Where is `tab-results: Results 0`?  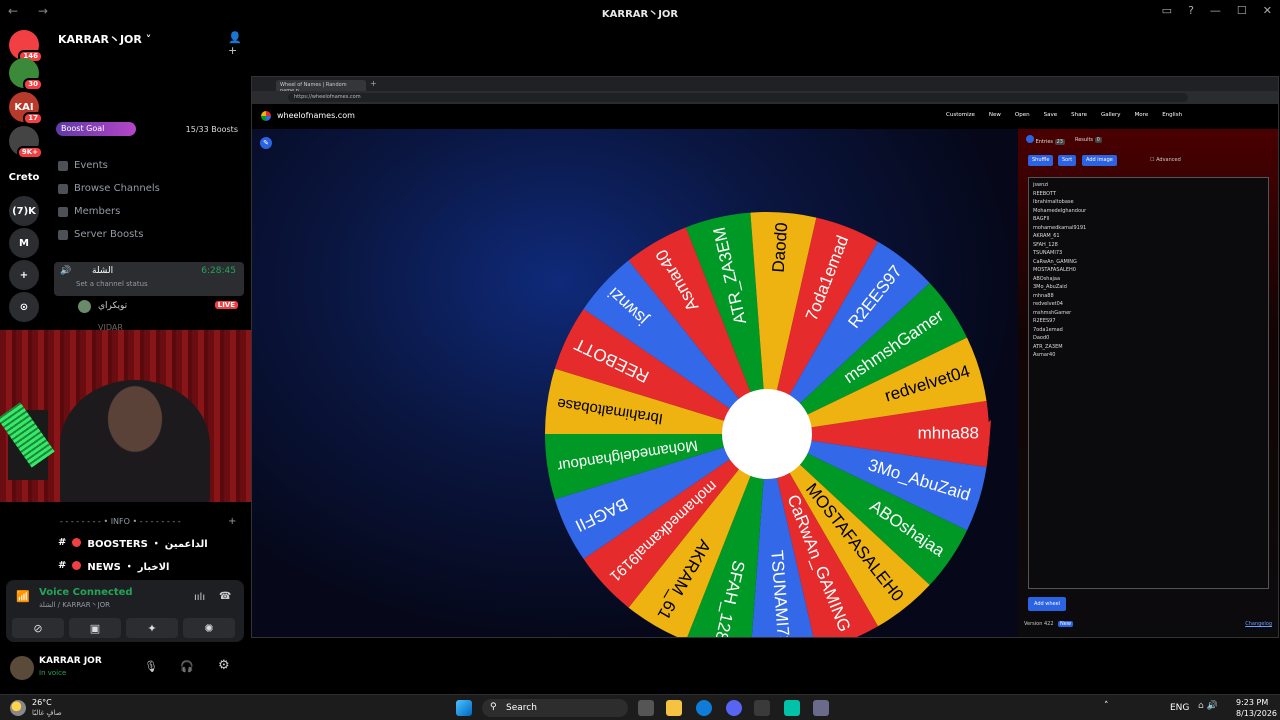 tab-results: Results 0 is located at coordinates (1088, 140).